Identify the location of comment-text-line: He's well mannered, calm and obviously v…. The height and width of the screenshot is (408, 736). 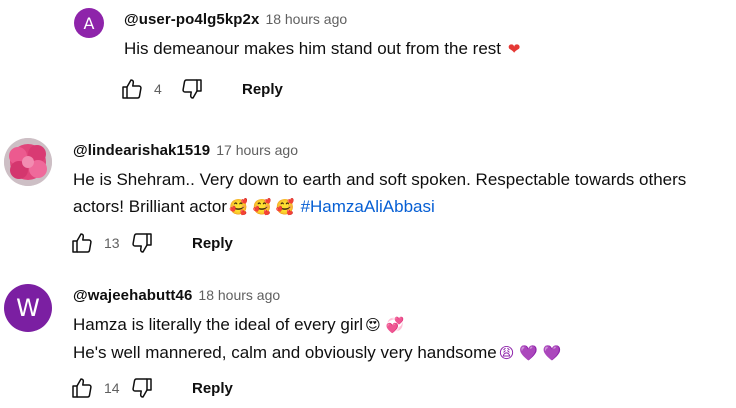
(317, 353).